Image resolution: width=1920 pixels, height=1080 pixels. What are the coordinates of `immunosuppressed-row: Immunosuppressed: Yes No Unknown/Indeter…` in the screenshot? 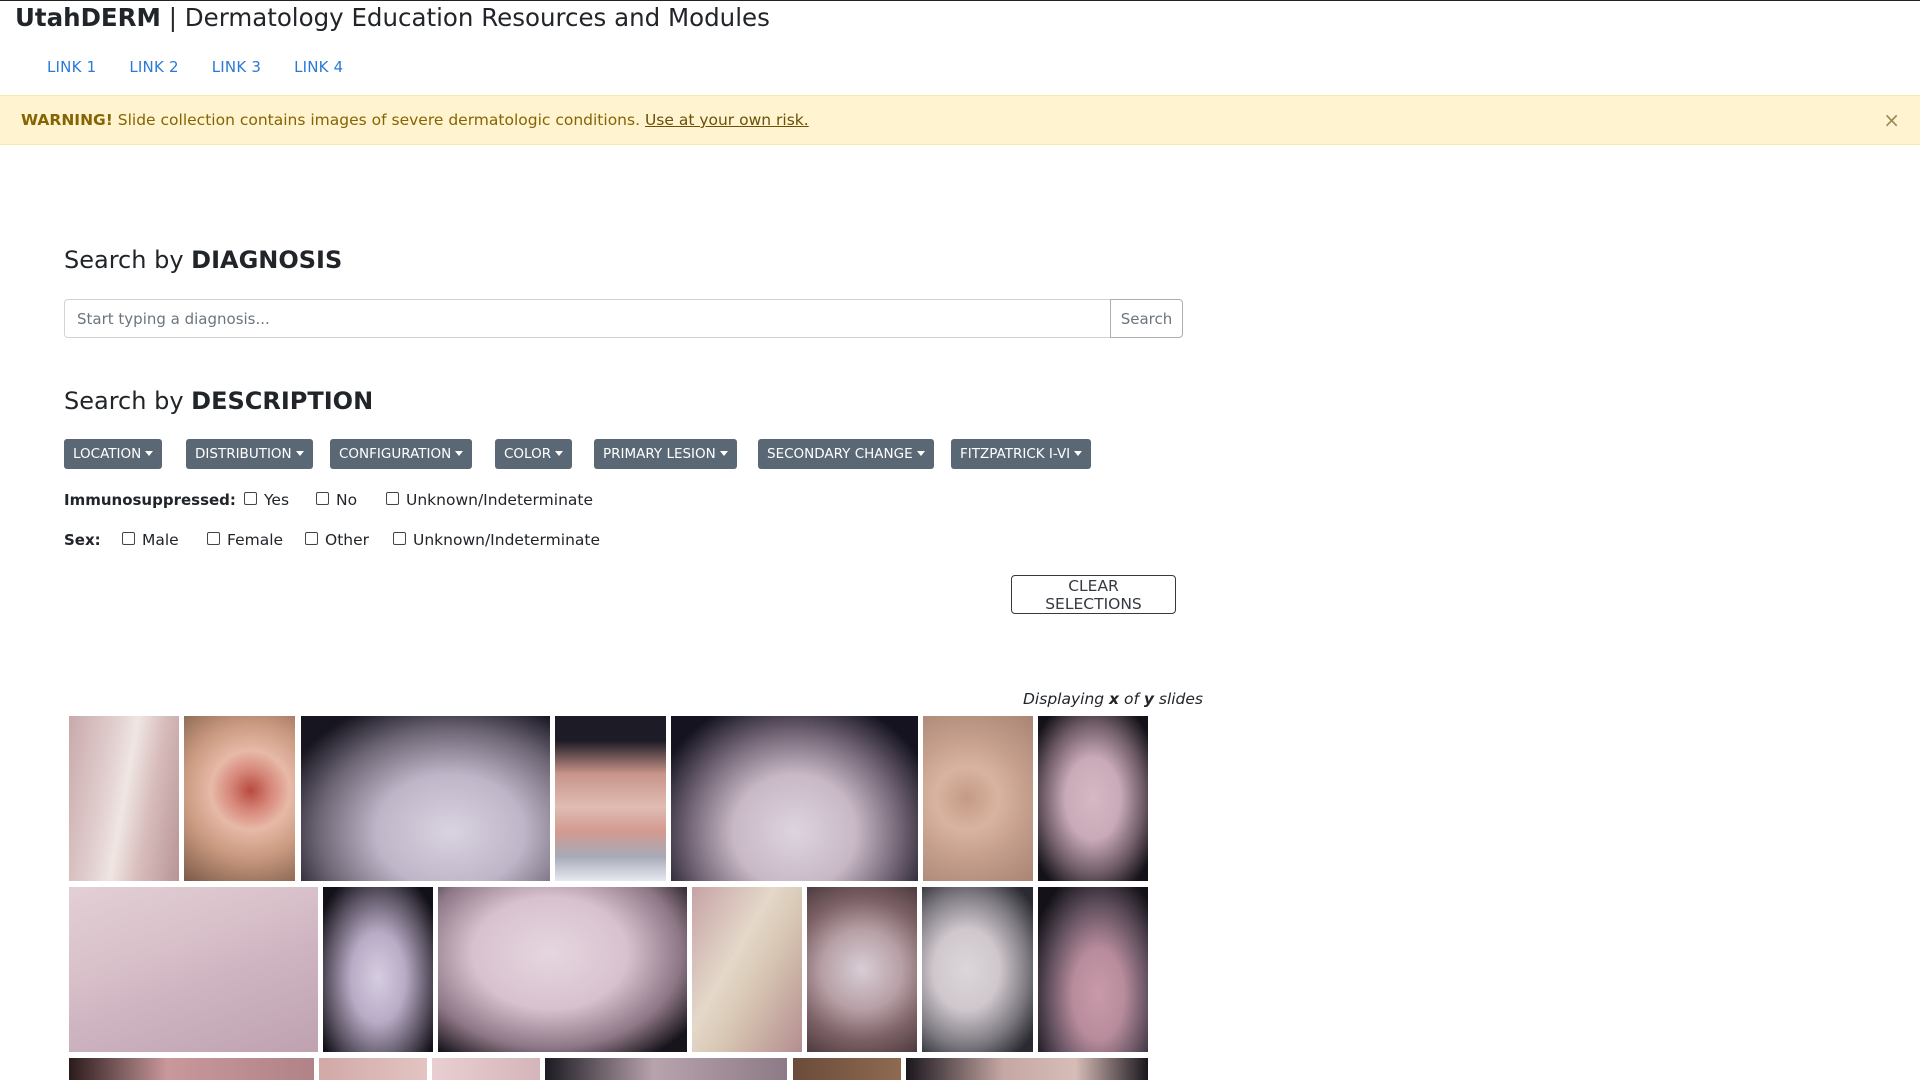 It's located at (364, 500).